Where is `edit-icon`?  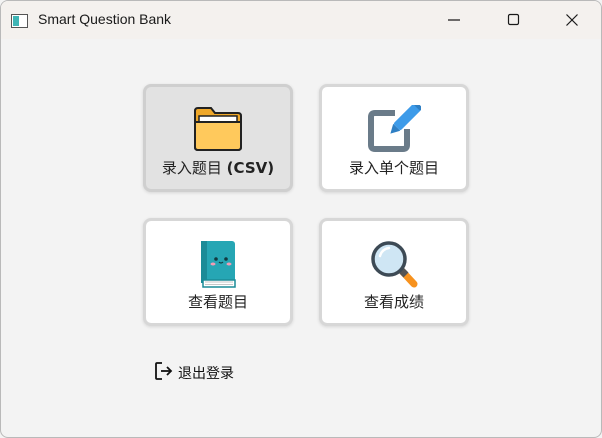
edit-icon is located at coordinates (395, 129).